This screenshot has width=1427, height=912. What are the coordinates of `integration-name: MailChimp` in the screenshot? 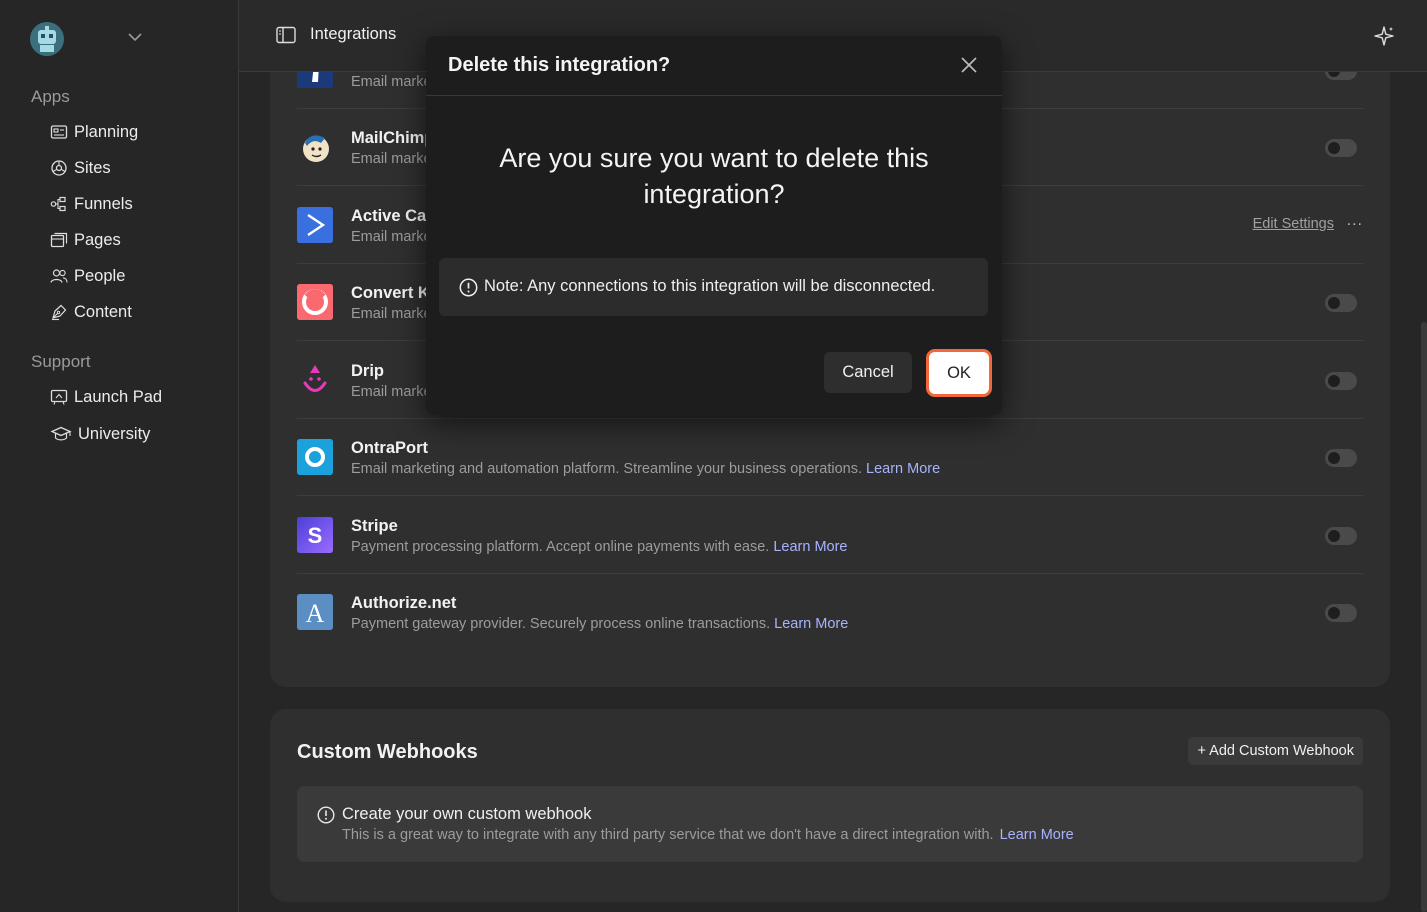 It's located at (393, 138).